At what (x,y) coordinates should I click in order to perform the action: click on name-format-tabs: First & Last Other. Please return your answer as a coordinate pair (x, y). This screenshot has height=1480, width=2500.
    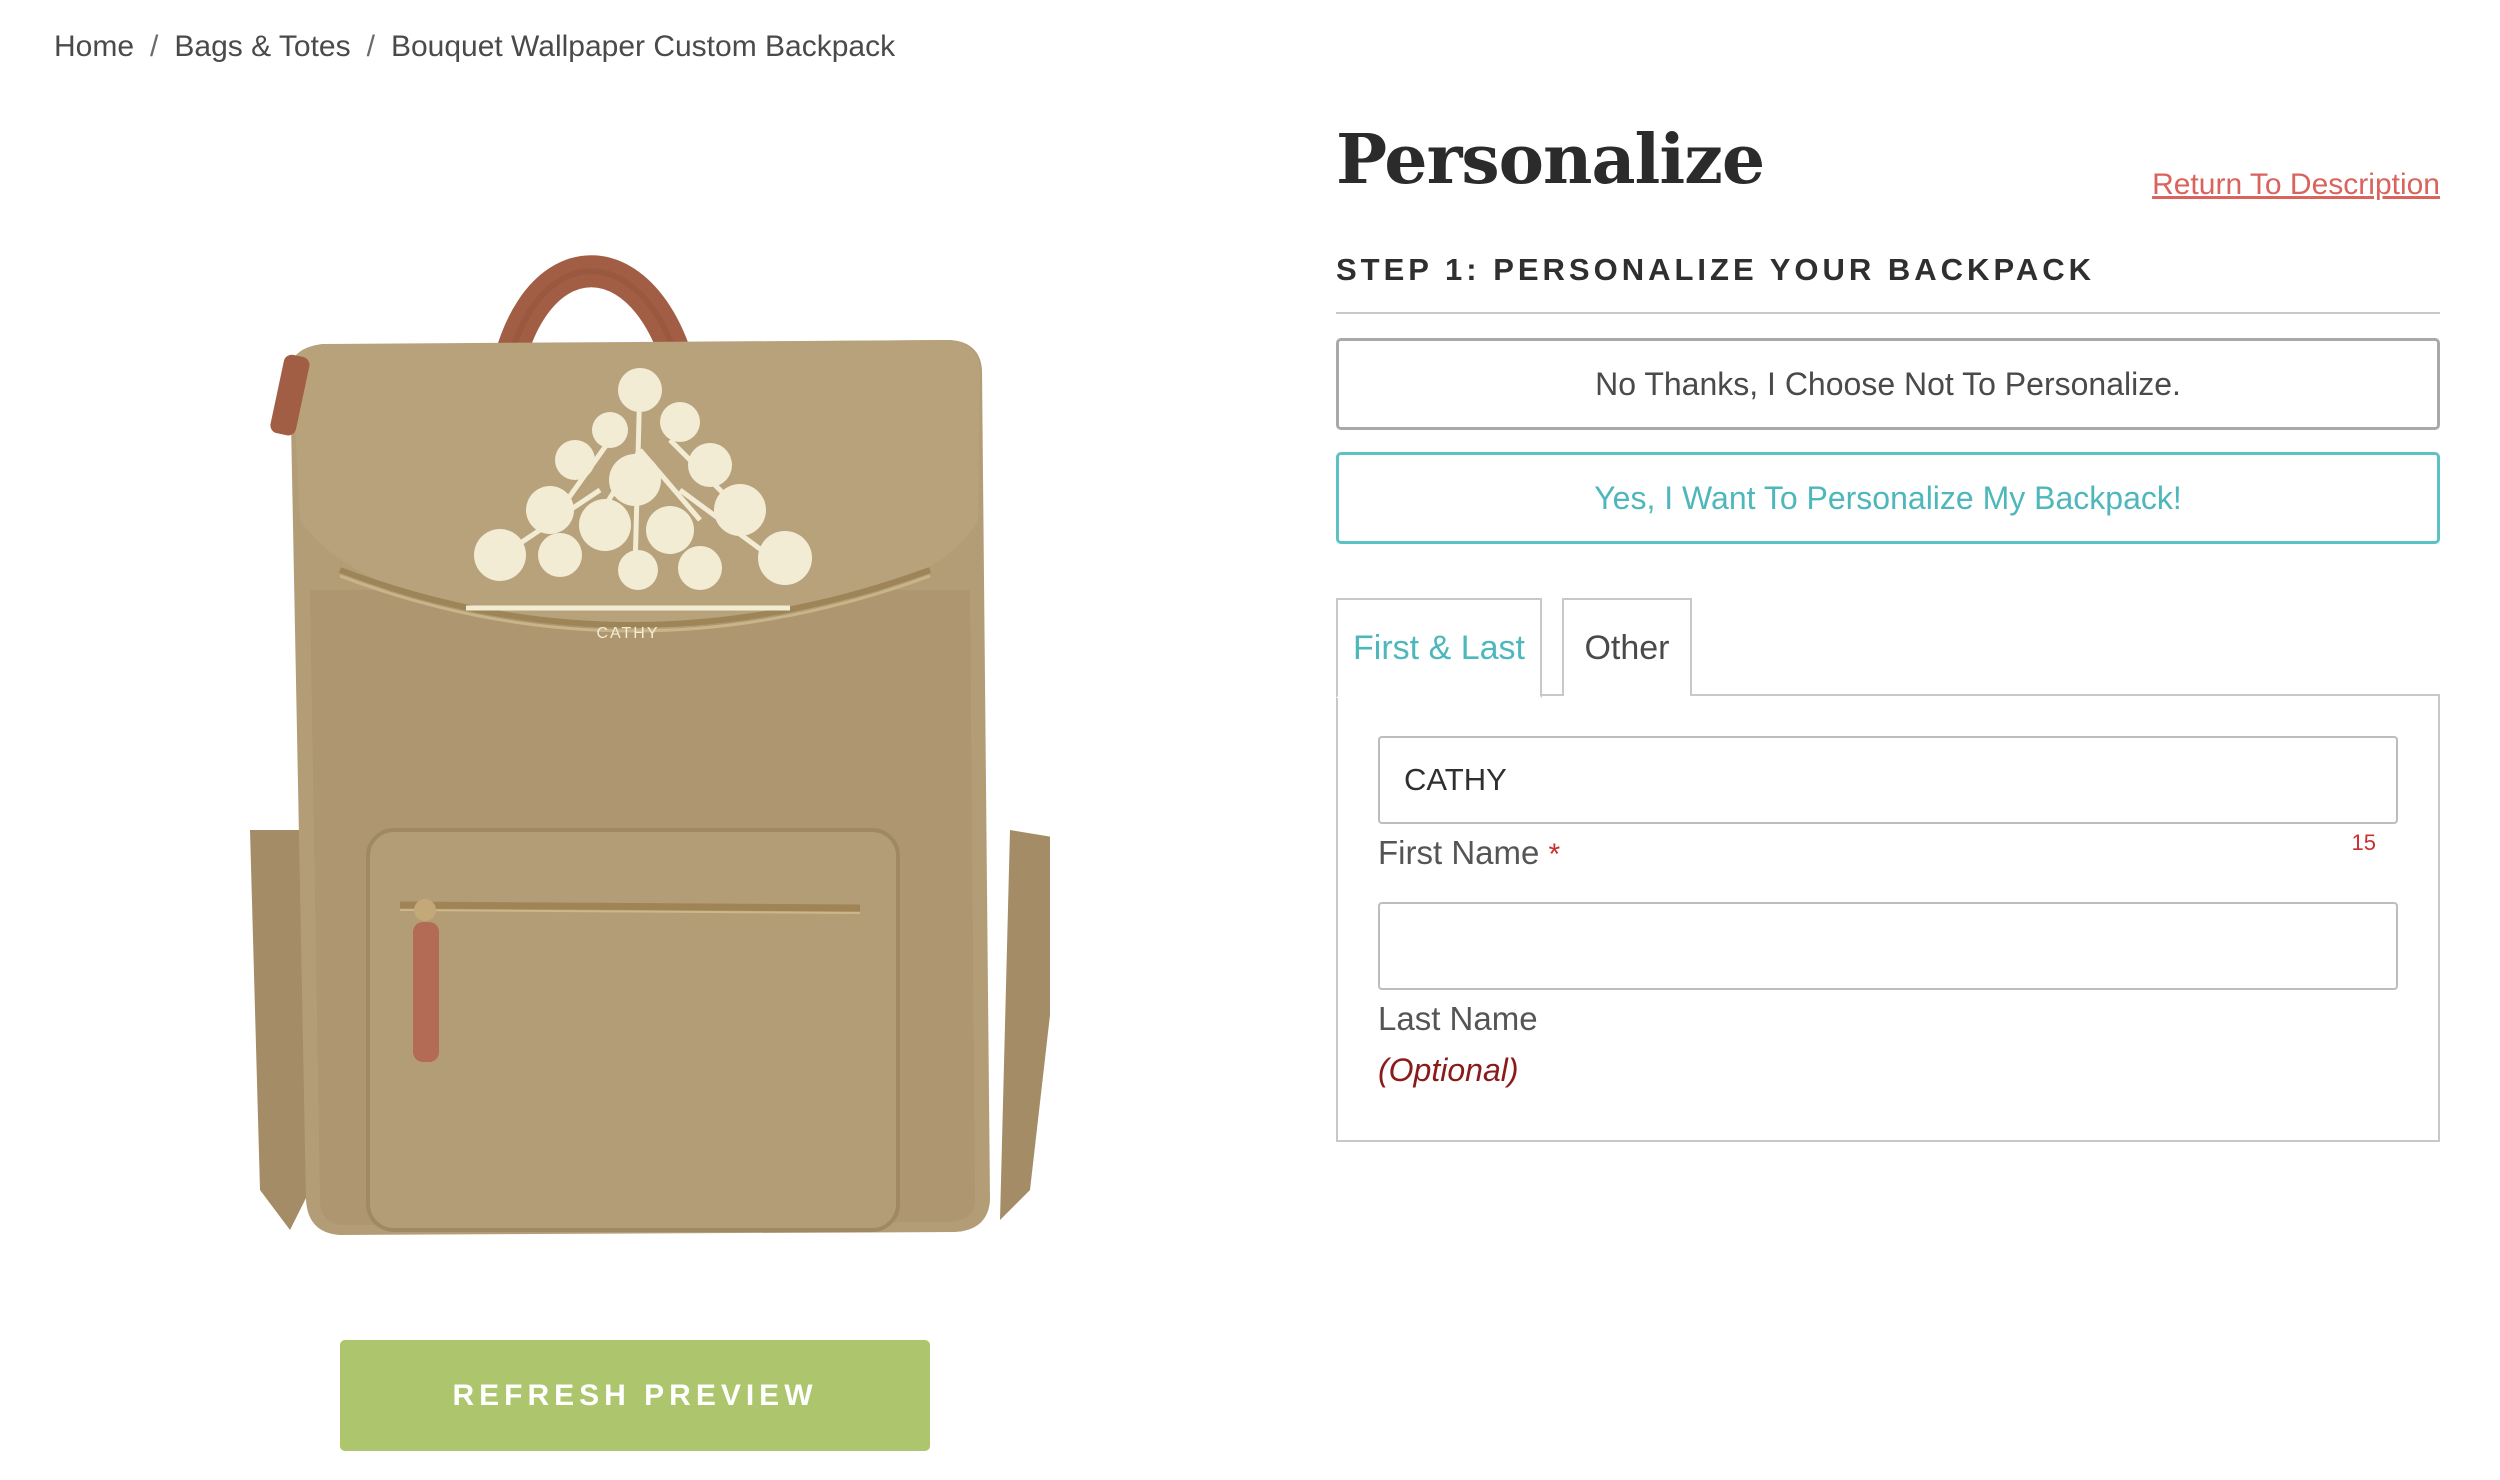
    Looking at the image, I should click on (1888, 648).